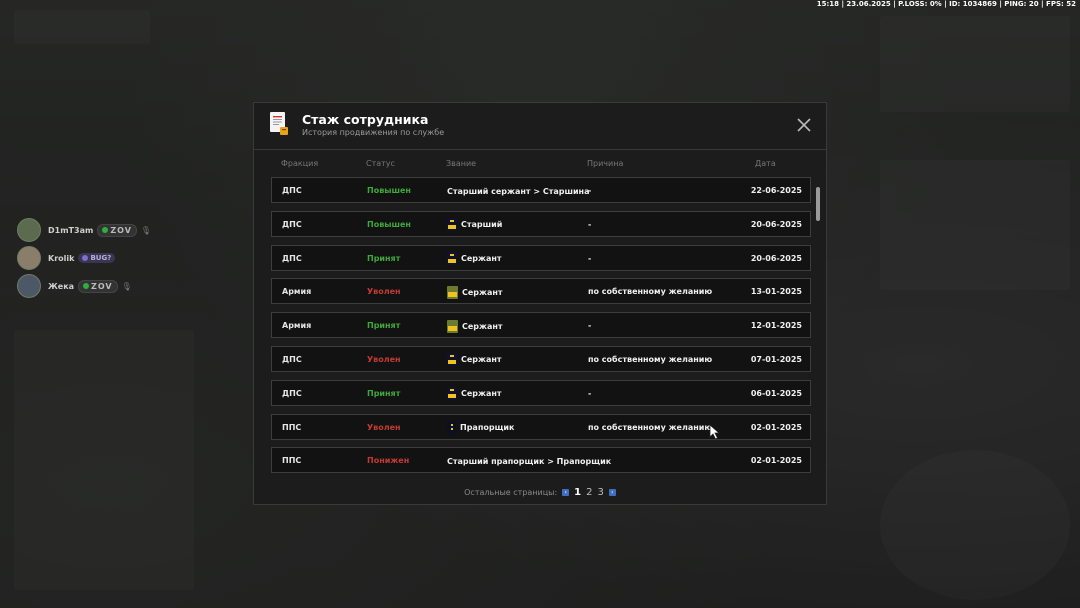  What do you see at coordinates (818, 204) in the screenshot?
I see `table-scrollbar` at bounding box center [818, 204].